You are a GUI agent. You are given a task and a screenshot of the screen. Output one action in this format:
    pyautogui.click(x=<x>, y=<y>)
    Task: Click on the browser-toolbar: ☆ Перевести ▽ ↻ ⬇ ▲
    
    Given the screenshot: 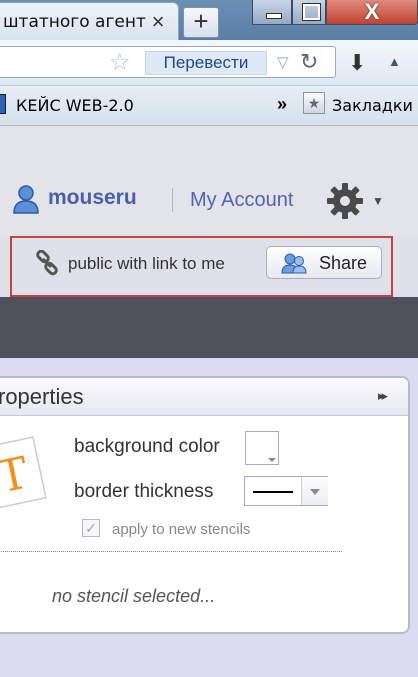 What is the action you would take?
    pyautogui.click(x=209, y=63)
    